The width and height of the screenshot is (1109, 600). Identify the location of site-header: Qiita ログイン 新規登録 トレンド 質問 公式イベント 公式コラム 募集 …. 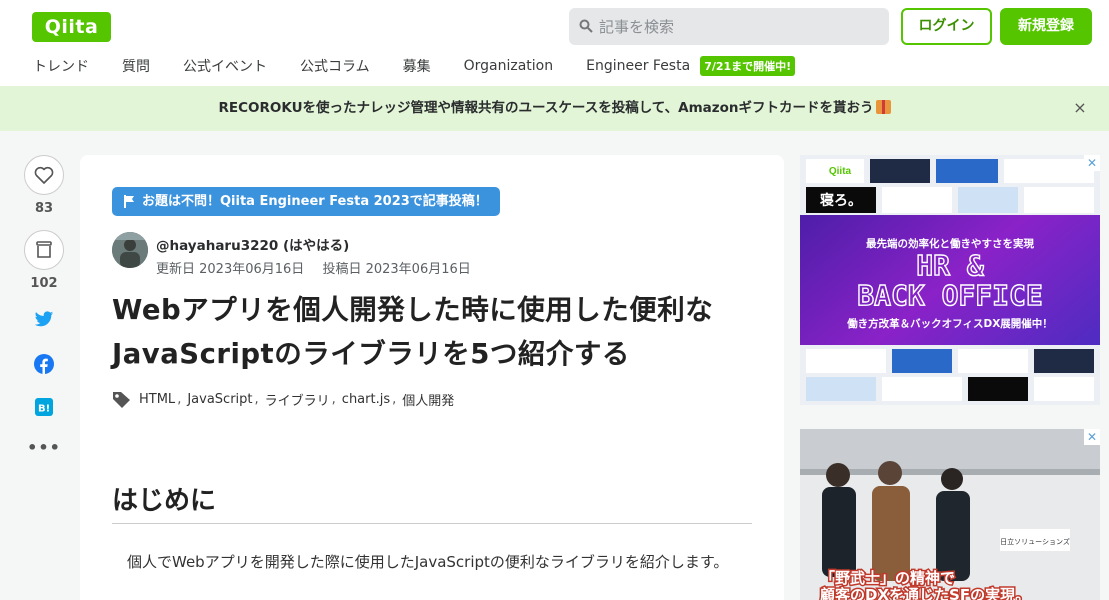
(554, 43).